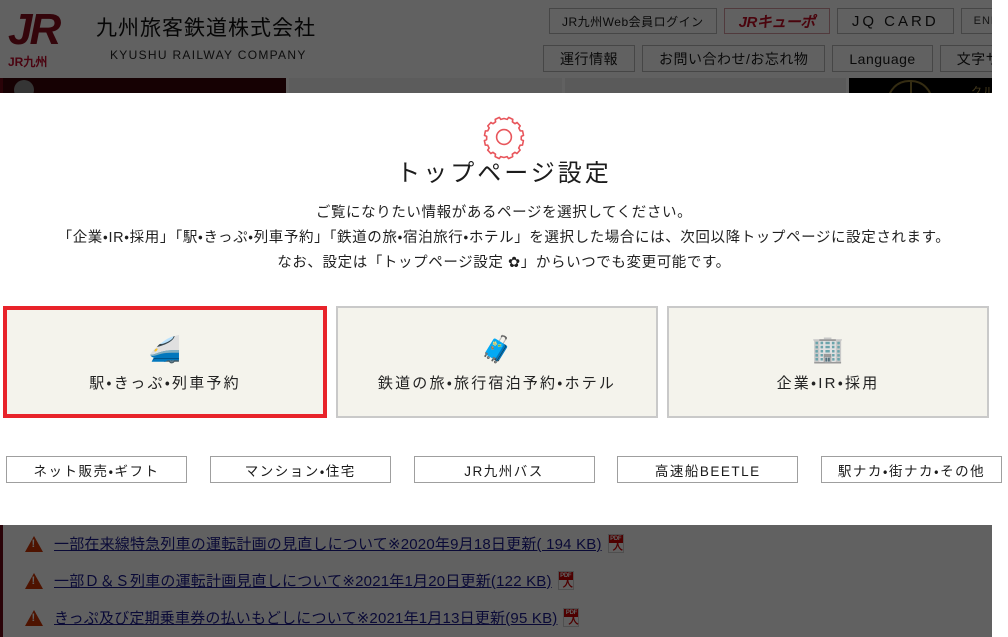  I want to click on card-rail-travel-hotel: 🧳 鉄道の旅・旅行宿泊予約・ホテル, so click(497, 362).